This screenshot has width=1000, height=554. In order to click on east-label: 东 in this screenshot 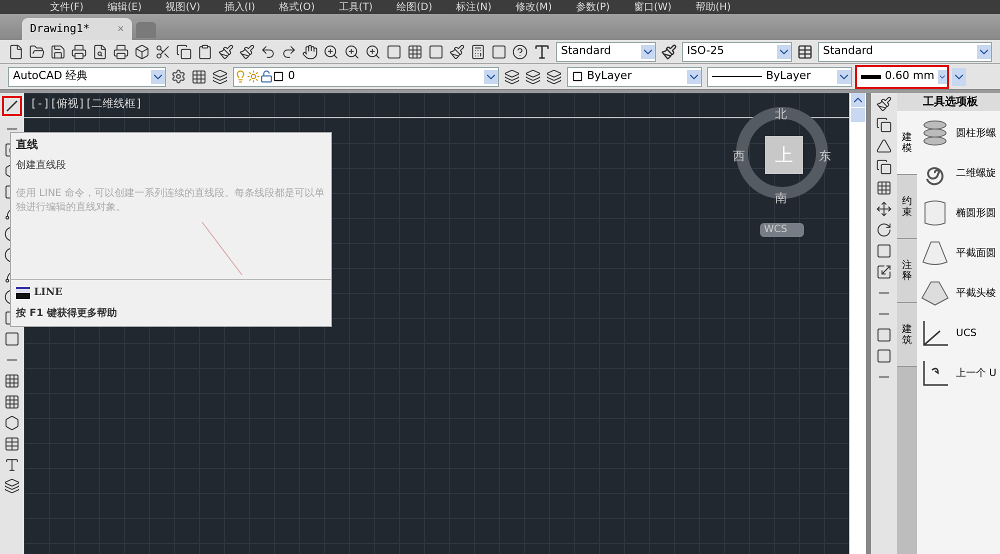, I will do `click(825, 156)`.